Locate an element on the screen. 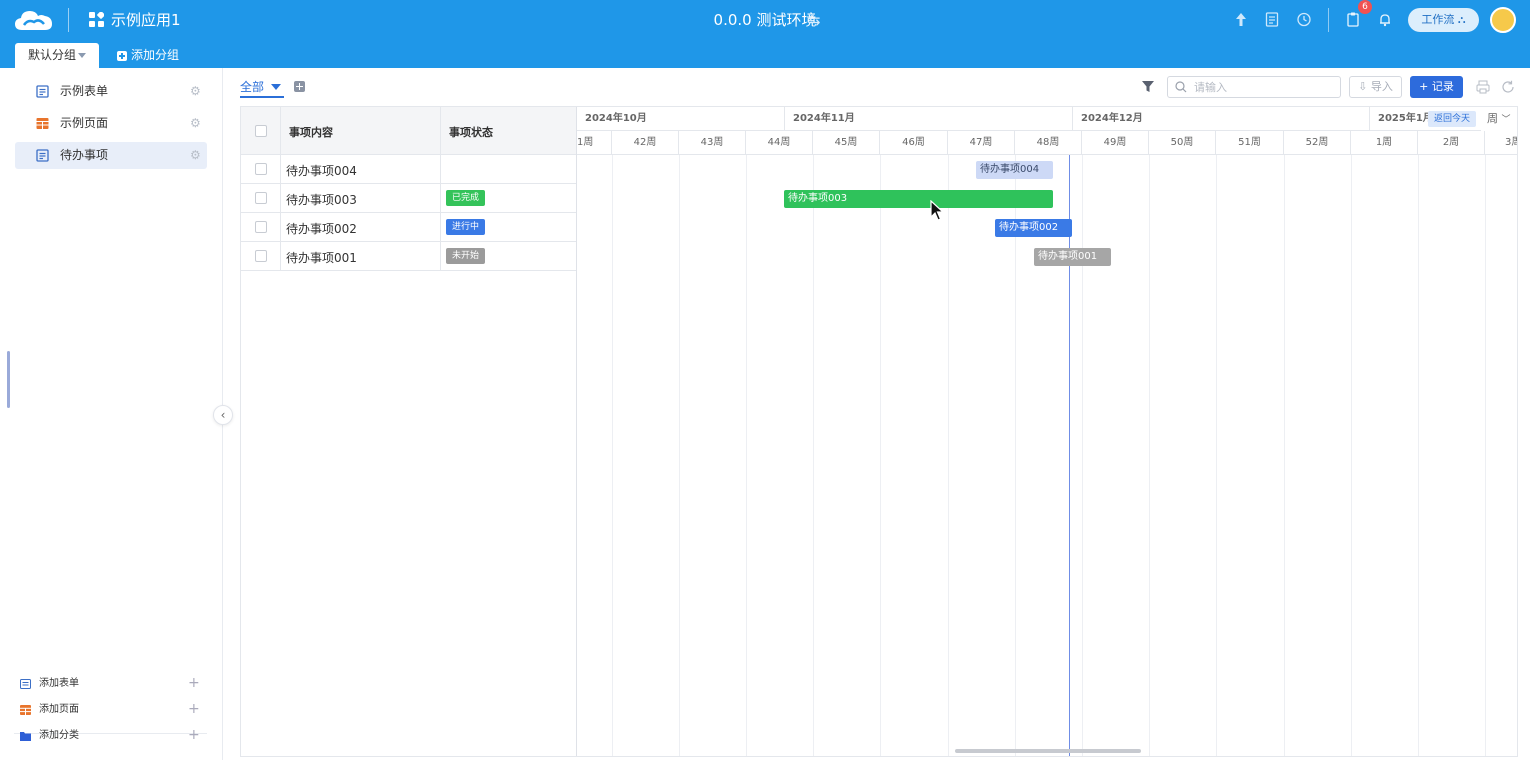 This screenshot has height=760, width=1530. table-header: 事项内容 事项状态 is located at coordinates (408, 131).